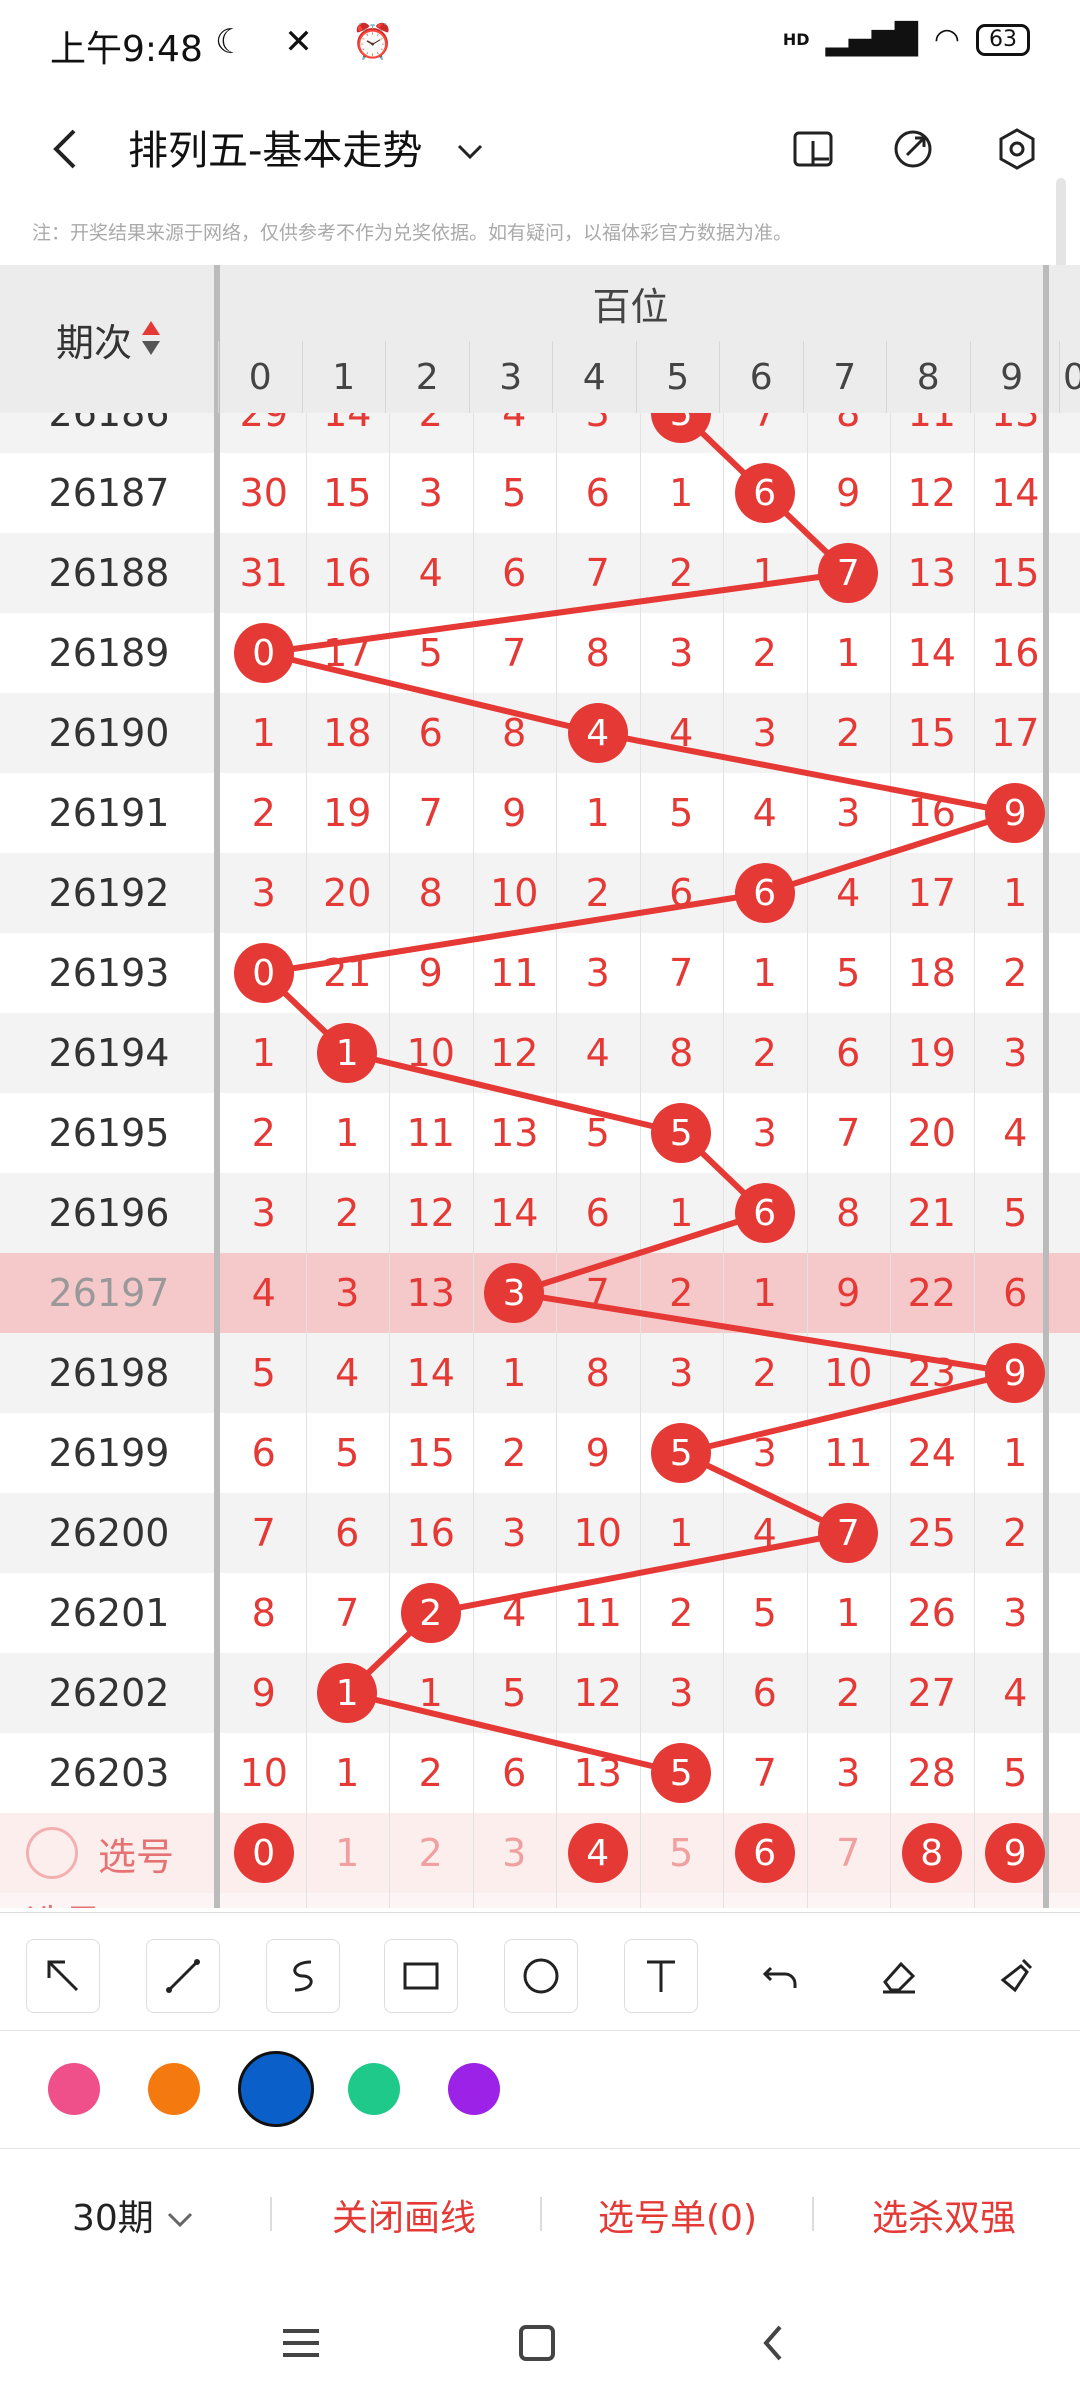 Image resolution: width=1080 pixels, height=2400 pixels. I want to click on menu-nav-button, so click(301, 2343).